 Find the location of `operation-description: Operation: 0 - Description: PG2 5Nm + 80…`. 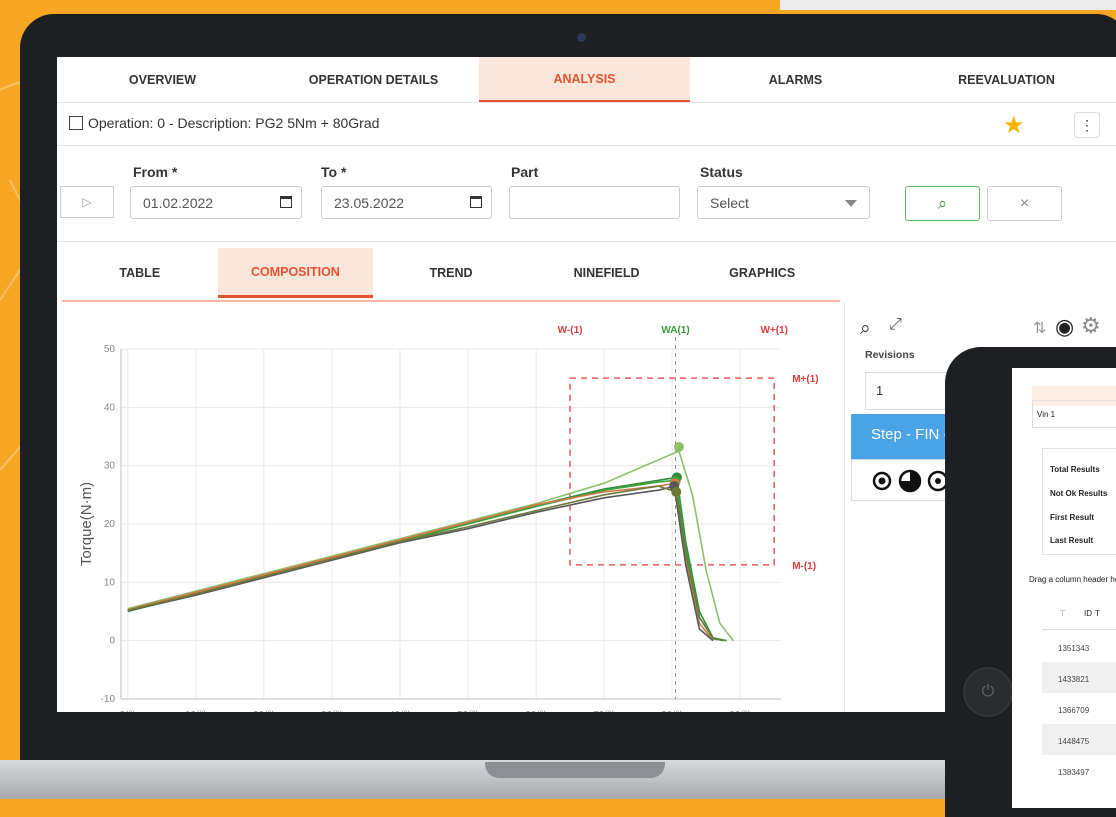

operation-description: Operation: 0 - Description: PG2 5Nm + 80… is located at coordinates (234, 123).